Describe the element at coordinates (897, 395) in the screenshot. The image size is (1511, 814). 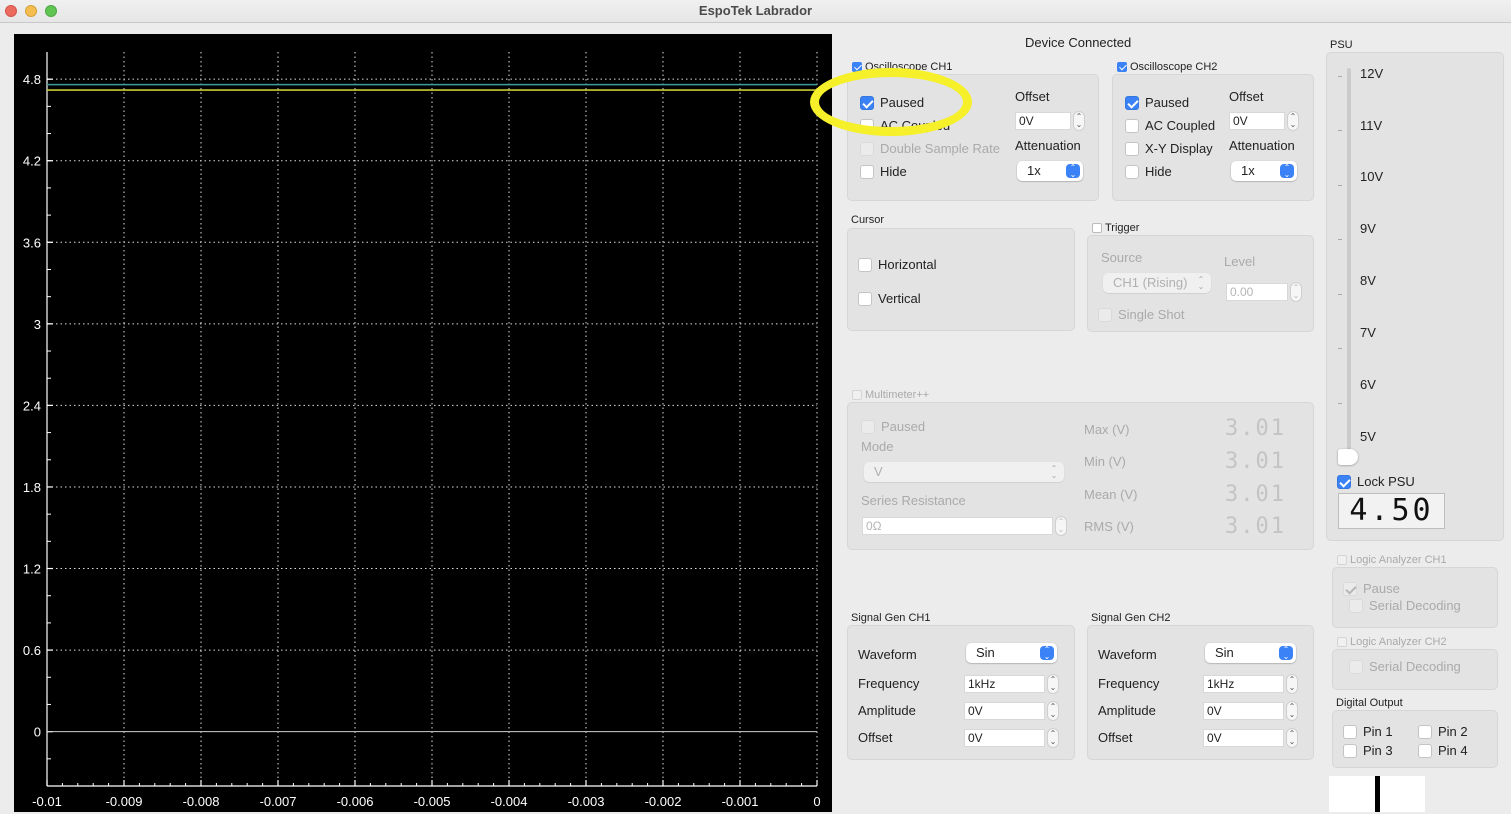
I see `multimeter-title: Multimeter++` at that location.